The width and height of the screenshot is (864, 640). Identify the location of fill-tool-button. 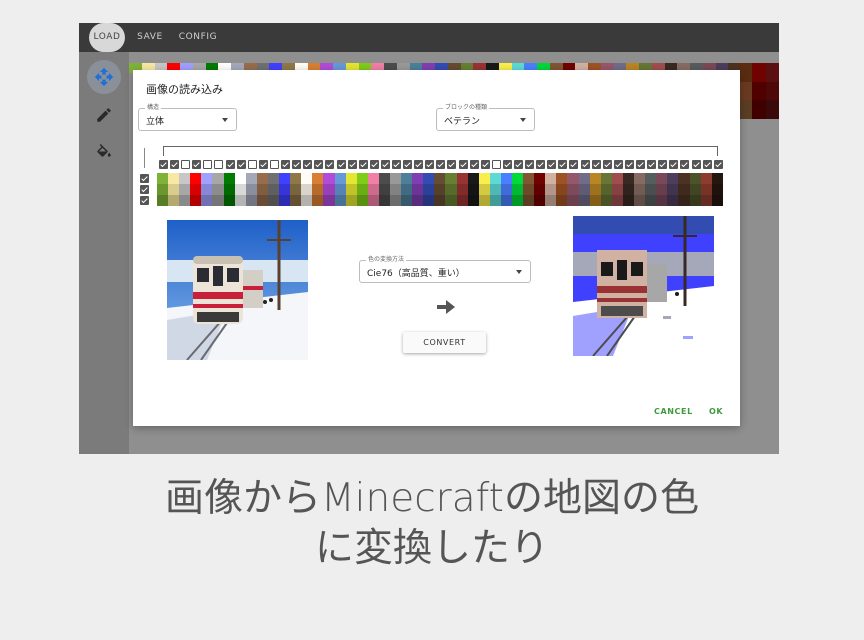
(104, 153).